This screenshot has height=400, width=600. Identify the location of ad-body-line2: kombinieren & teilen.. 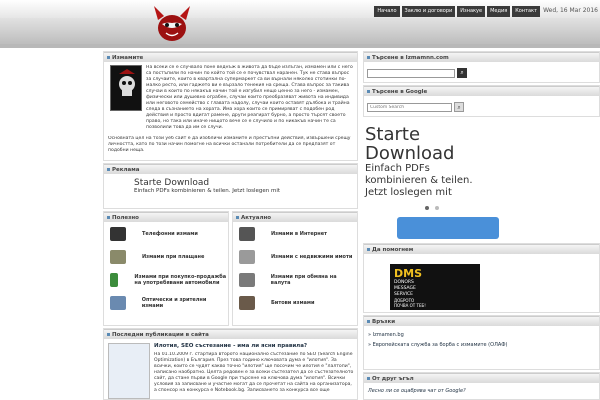
(419, 180).